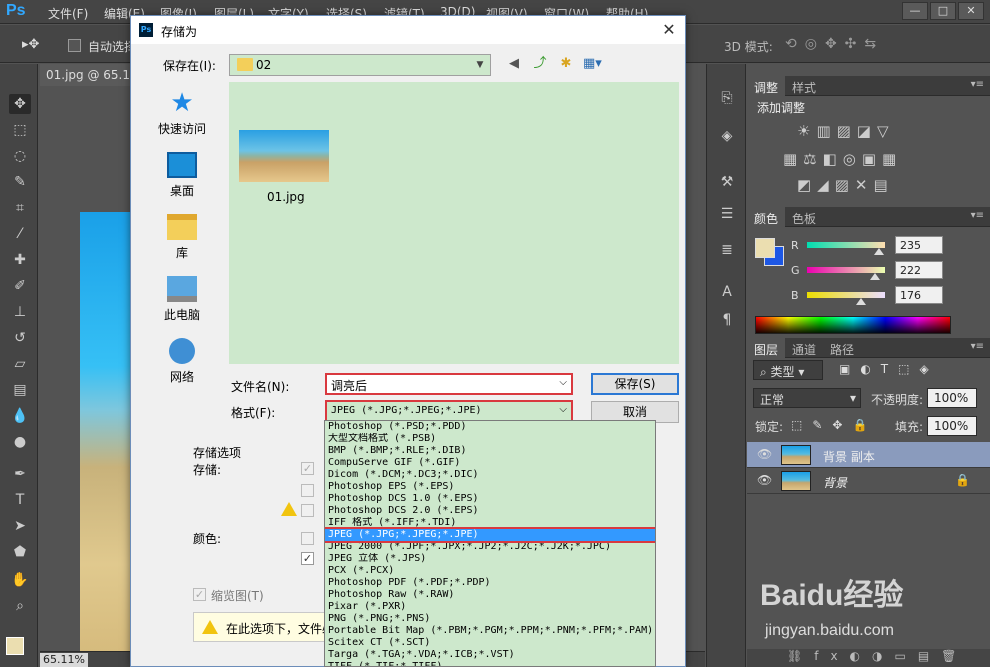  What do you see at coordinates (20, 416) in the screenshot?
I see `blur-tool-icon: 💧` at bounding box center [20, 416].